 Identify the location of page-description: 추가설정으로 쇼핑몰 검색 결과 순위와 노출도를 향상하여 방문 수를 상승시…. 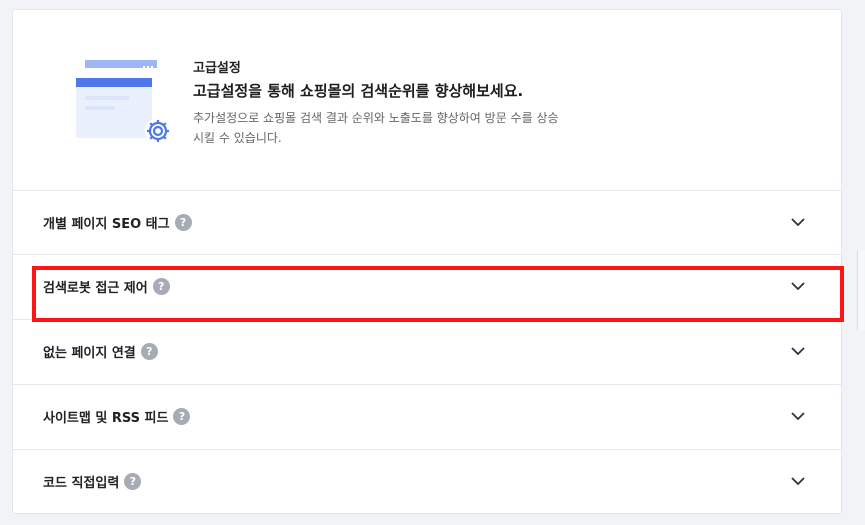
(376, 128).